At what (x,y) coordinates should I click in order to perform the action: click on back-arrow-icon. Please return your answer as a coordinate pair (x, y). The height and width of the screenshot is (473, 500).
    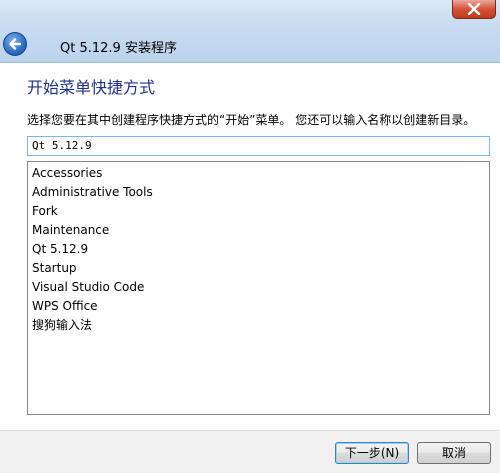
    Looking at the image, I should click on (15, 44).